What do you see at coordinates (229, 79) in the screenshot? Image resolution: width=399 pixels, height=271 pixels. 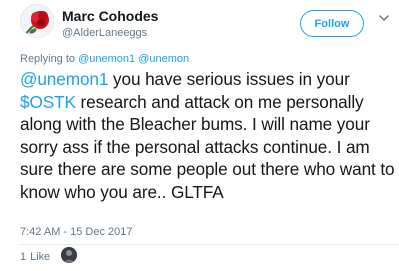 I see `tweet-text-part: you have serious issues in your` at bounding box center [229, 79].